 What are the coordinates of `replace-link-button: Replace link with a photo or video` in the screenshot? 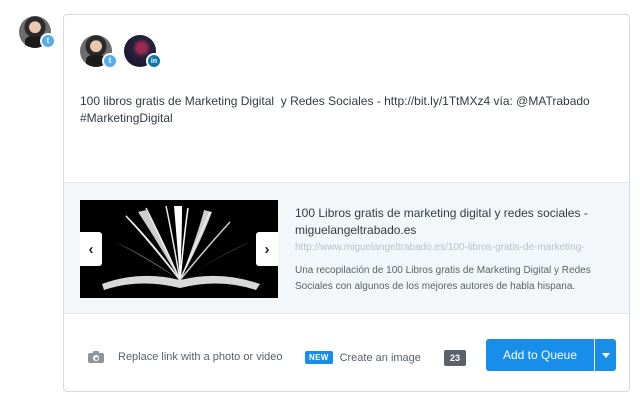 It's located at (185, 357).